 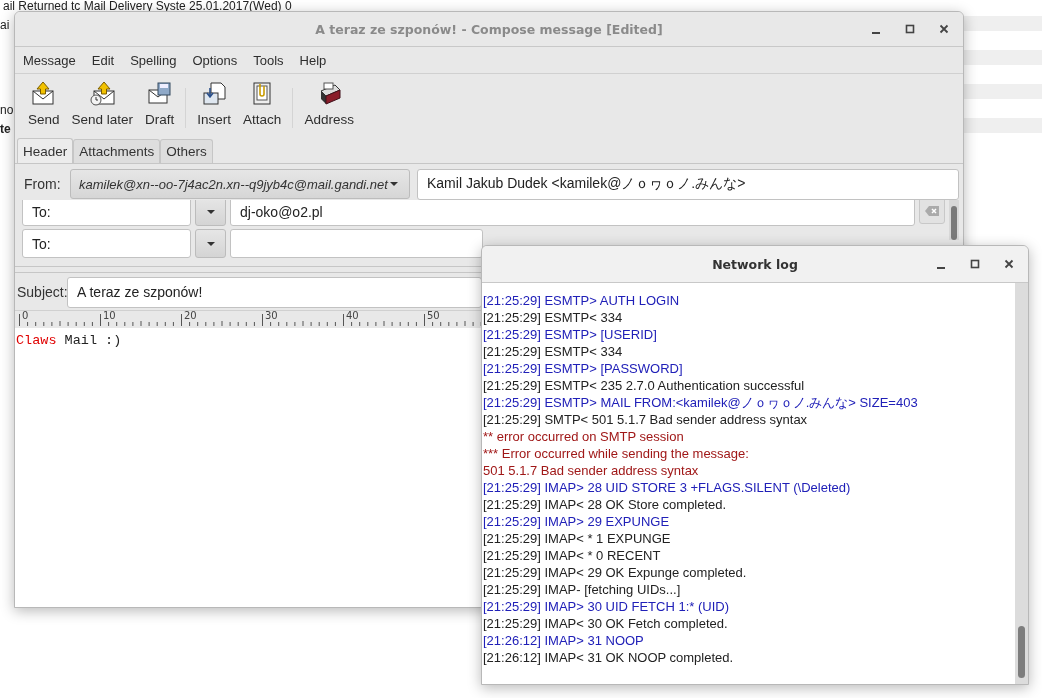 I want to click on tab: Header, so click(x=45, y=150).